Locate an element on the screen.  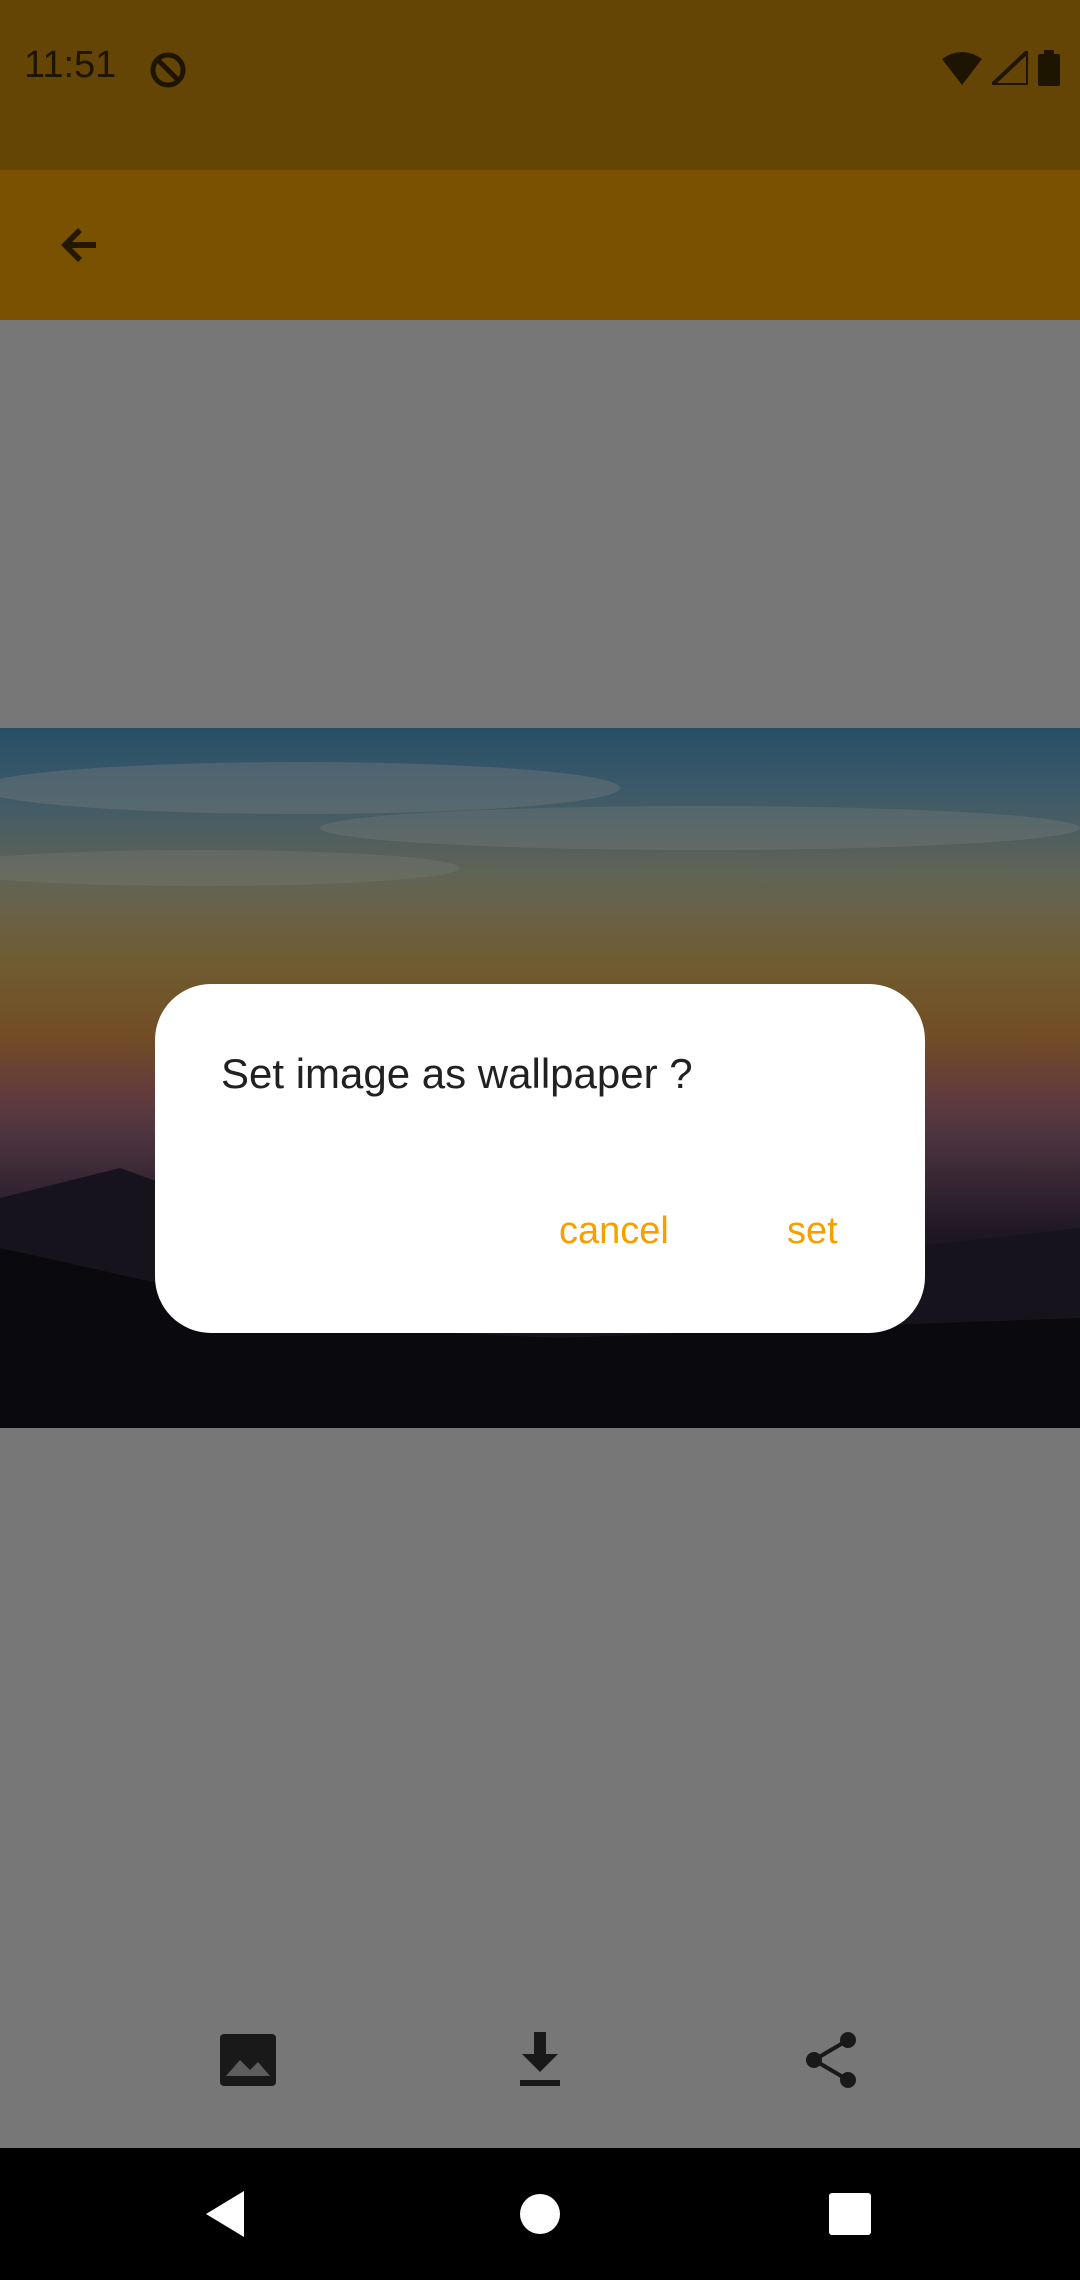
nav-back-icon is located at coordinates (225, 2214).